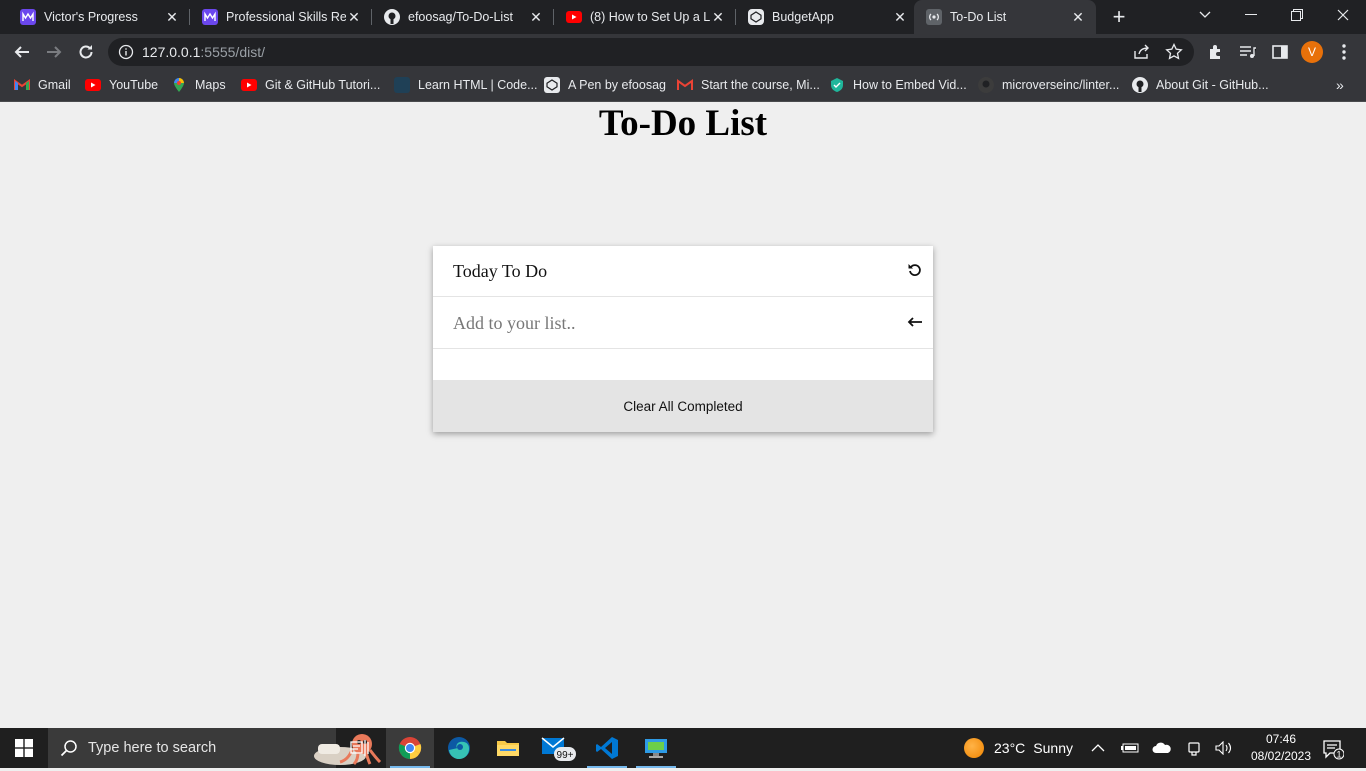  I want to click on tab-youtube-local: (8) How to Set Up a Local ✕, so click(641, 17).